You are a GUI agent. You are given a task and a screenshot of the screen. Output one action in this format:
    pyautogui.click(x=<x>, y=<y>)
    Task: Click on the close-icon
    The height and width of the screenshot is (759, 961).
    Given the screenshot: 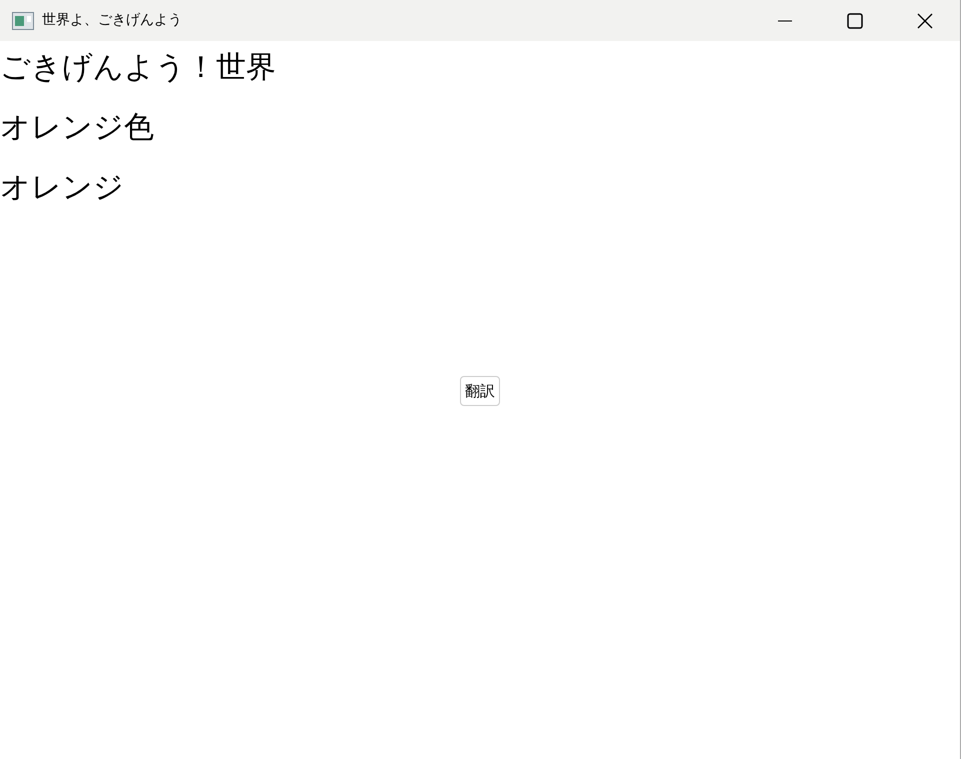 What is the action you would take?
    pyautogui.click(x=925, y=20)
    